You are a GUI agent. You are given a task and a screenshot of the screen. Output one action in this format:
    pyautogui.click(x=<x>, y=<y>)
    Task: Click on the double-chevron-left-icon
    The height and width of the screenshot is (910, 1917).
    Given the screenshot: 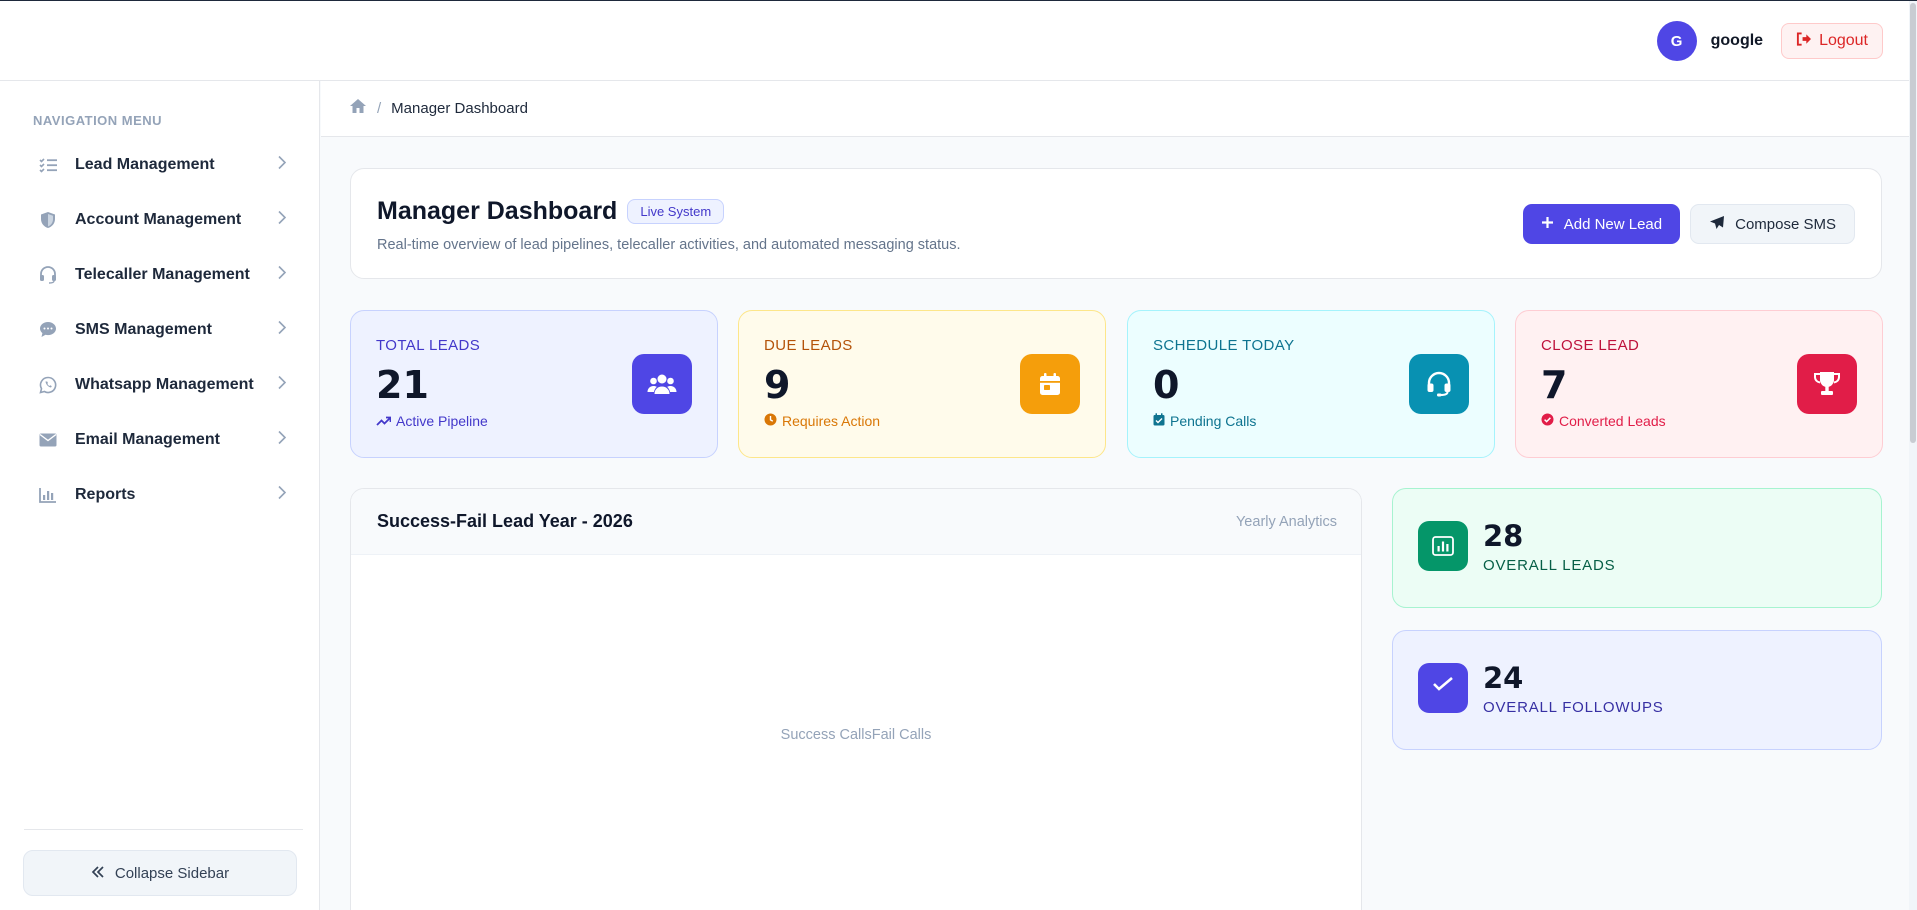 What is the action you would take?
    pyautogui.click(x=98, y=873)
    